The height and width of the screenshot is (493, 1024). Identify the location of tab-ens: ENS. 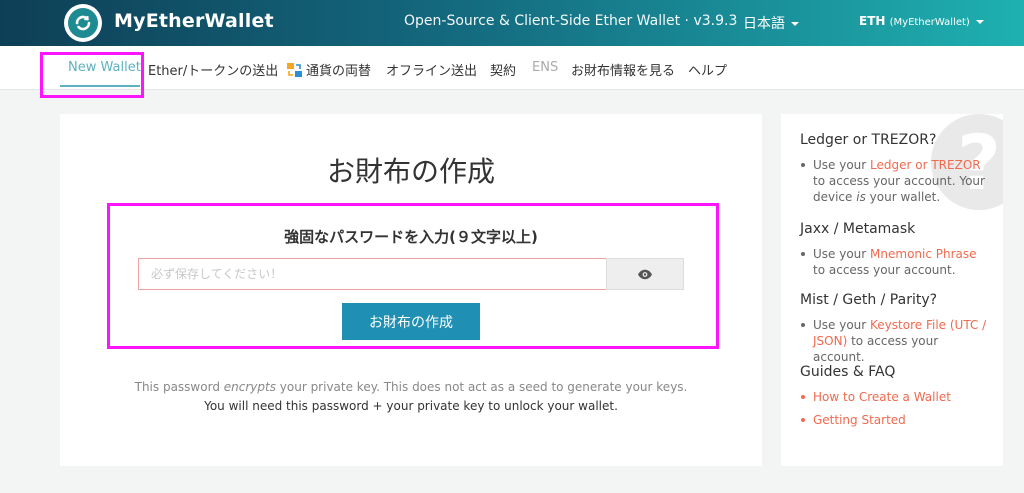
(545, 67).